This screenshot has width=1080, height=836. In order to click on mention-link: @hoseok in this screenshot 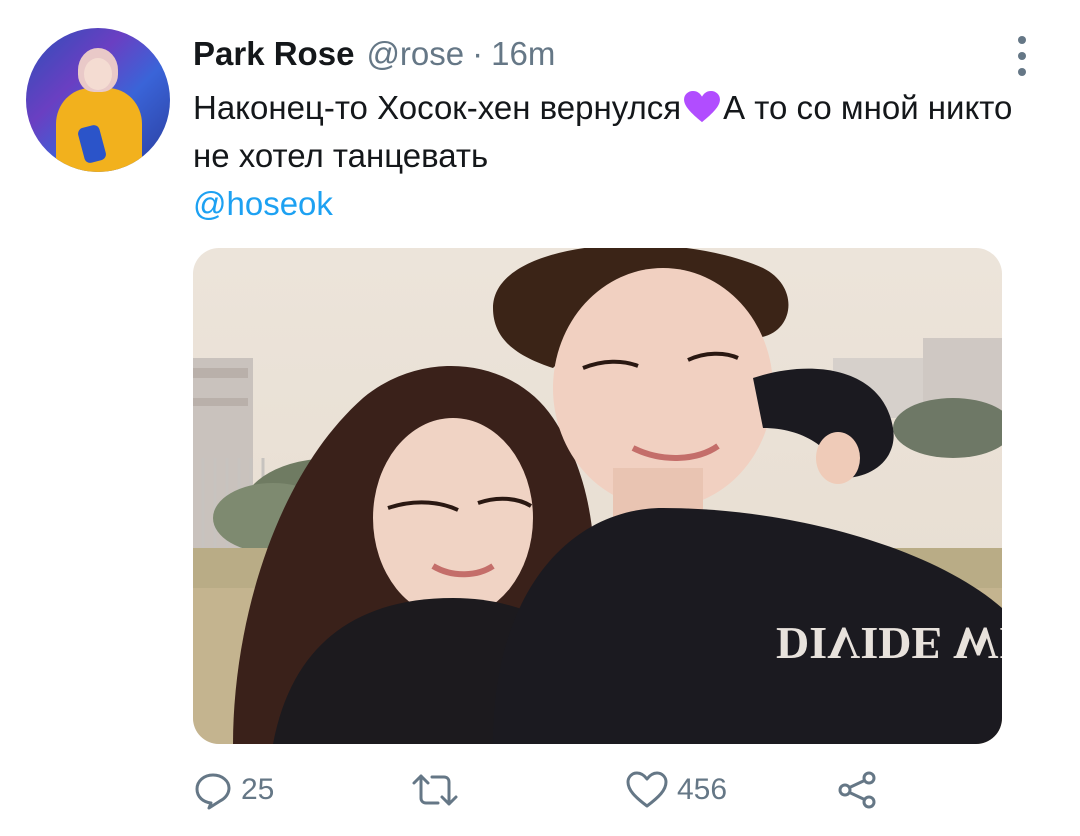, I will do `click(603, 204)`.